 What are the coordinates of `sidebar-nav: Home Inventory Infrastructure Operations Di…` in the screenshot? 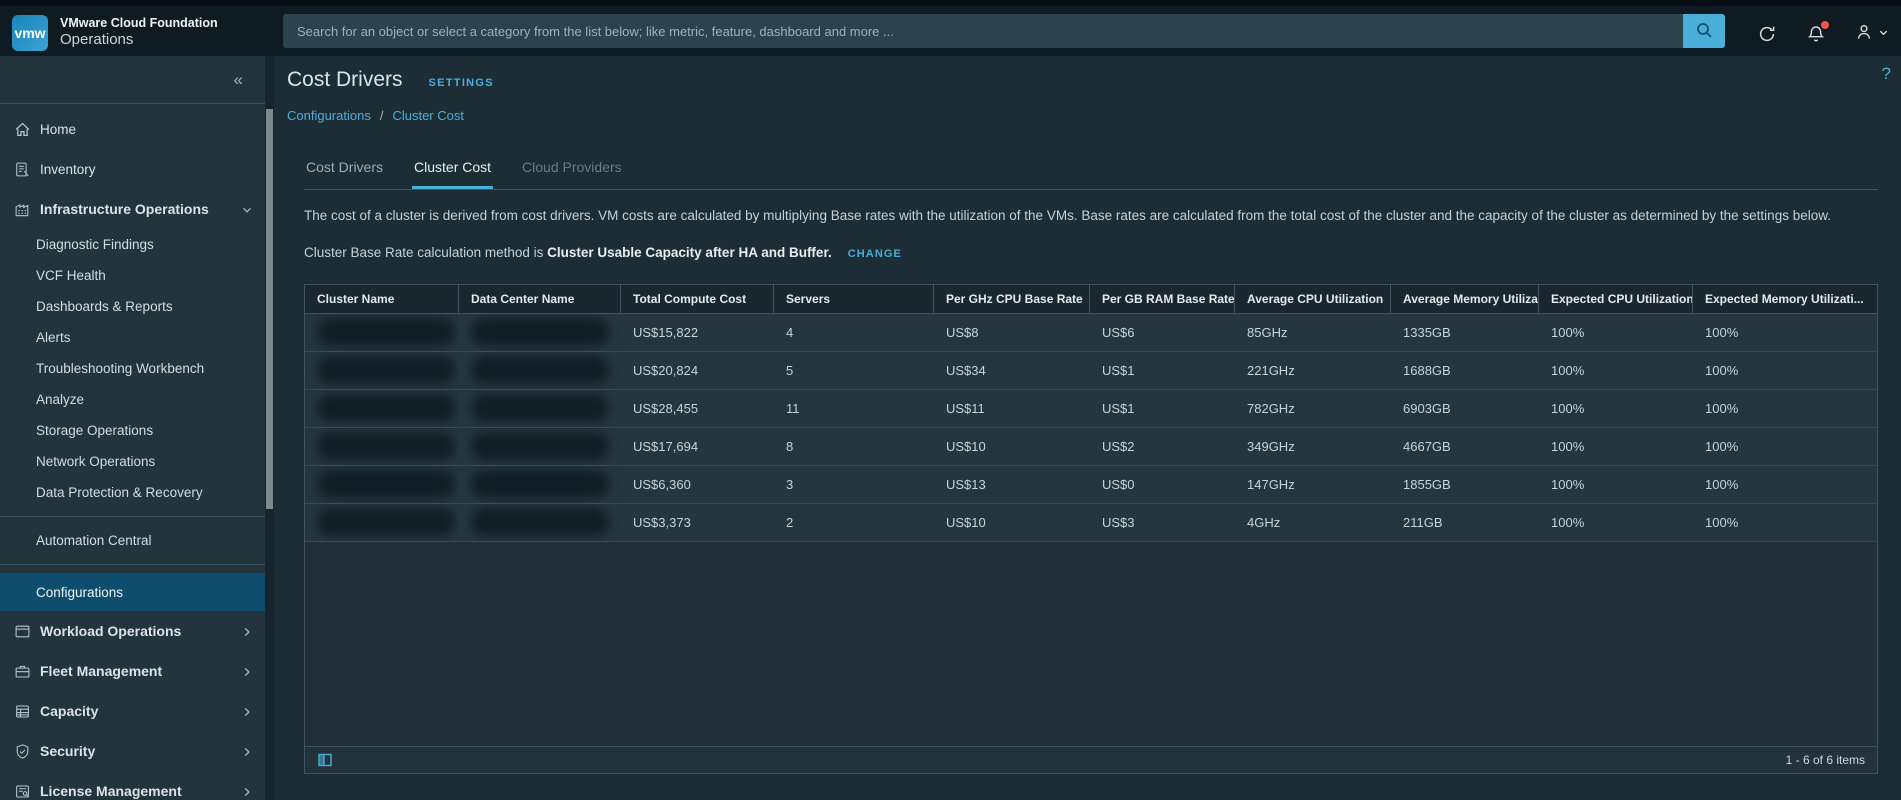 It's located at (132, 452).